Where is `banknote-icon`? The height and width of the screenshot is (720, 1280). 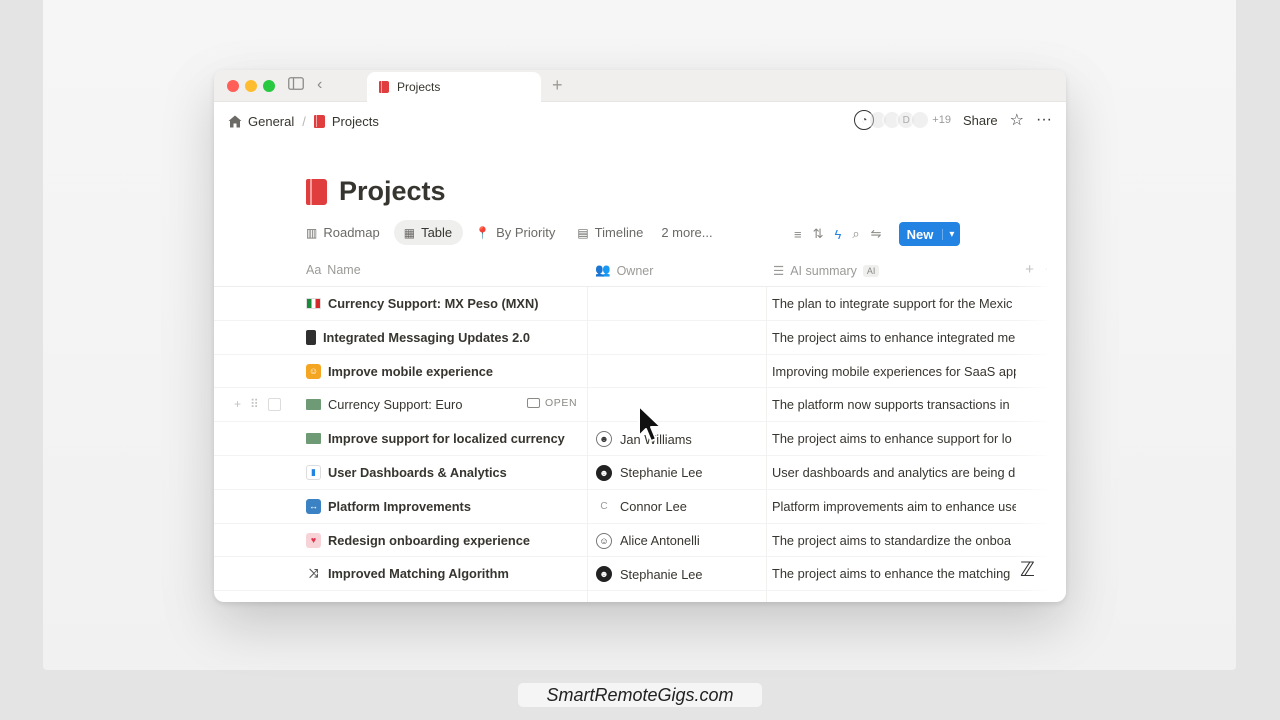
banknote-icon is located at coordinates (313, 439).